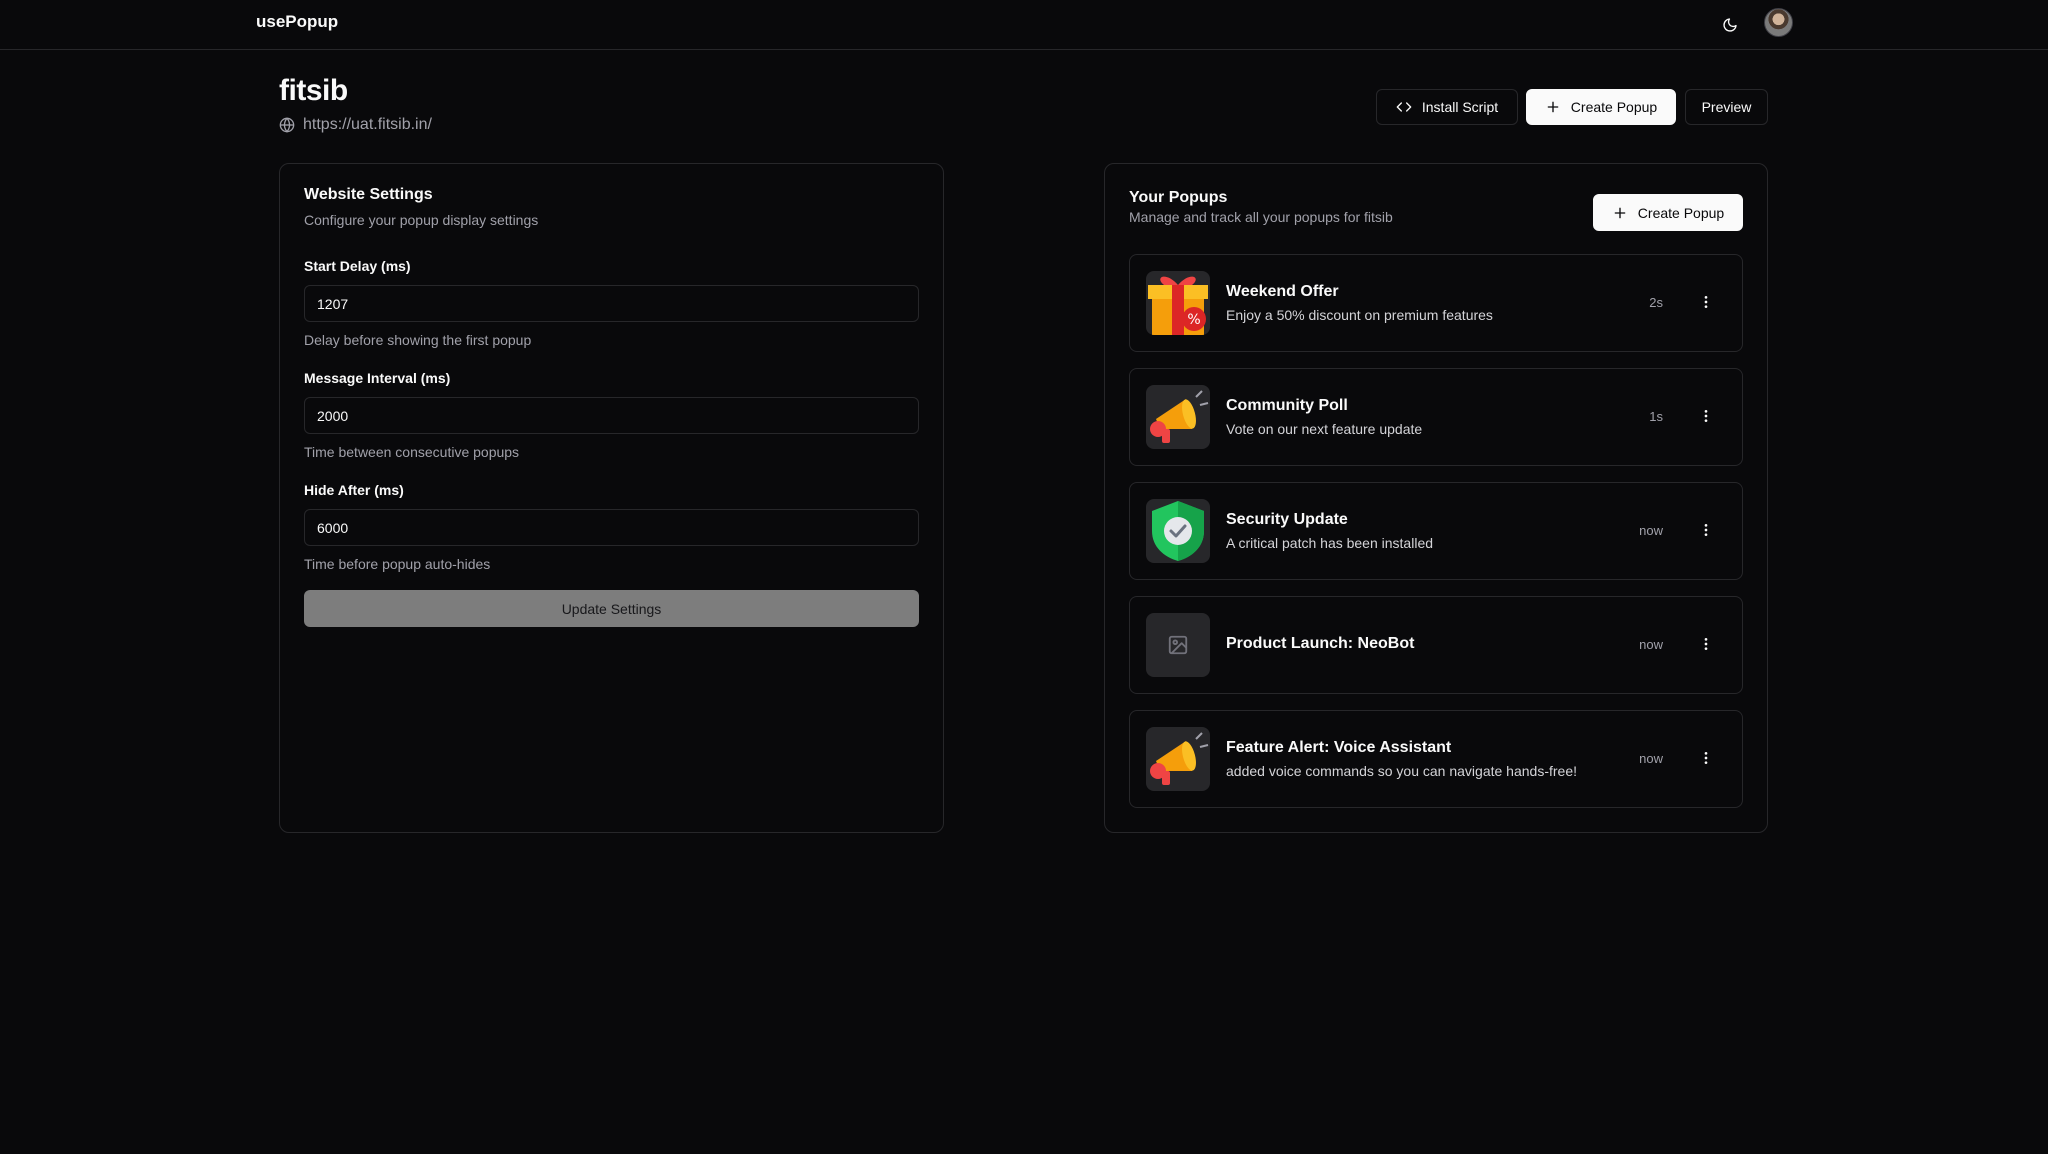 Image resolution: width=2048 pixels, height=1154 pixels. Describe the element at coordinates (611, 415) in the screenshot. I see `message-interval-input` at that location.